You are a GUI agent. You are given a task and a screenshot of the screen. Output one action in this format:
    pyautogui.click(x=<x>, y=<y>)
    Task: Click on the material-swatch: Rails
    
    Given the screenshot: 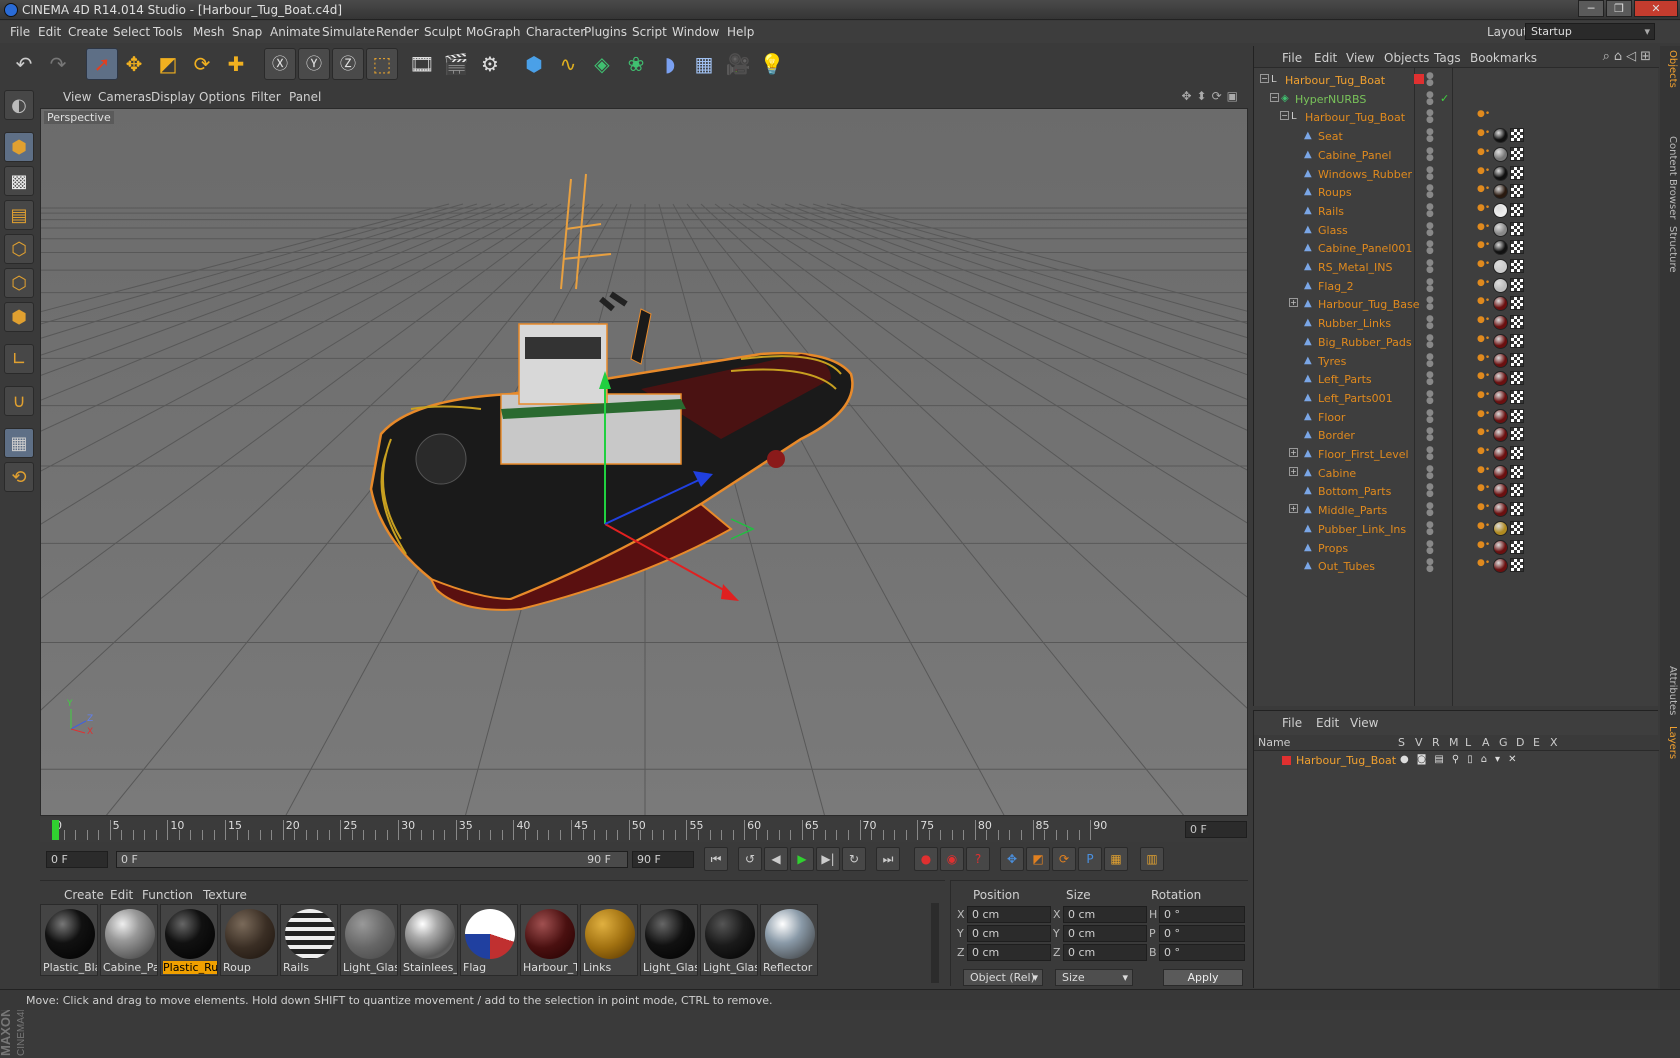 What is the action you would take?
    pyautogui.click(x=309, y=940)
    